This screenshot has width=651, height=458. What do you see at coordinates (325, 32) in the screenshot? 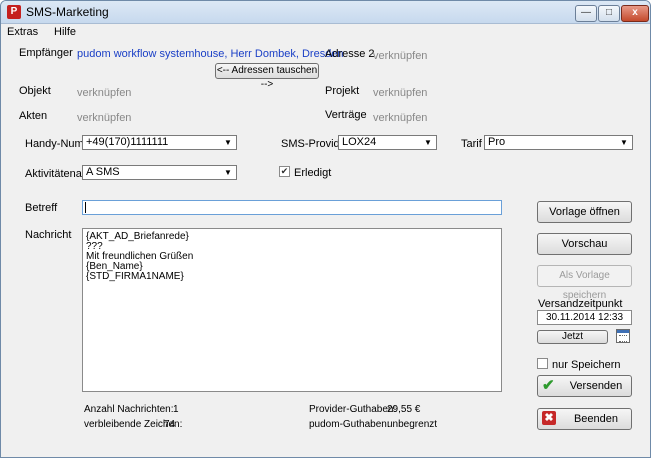
I see `menu-bar: Extras Hilfe` at bounding box center [325, 32].